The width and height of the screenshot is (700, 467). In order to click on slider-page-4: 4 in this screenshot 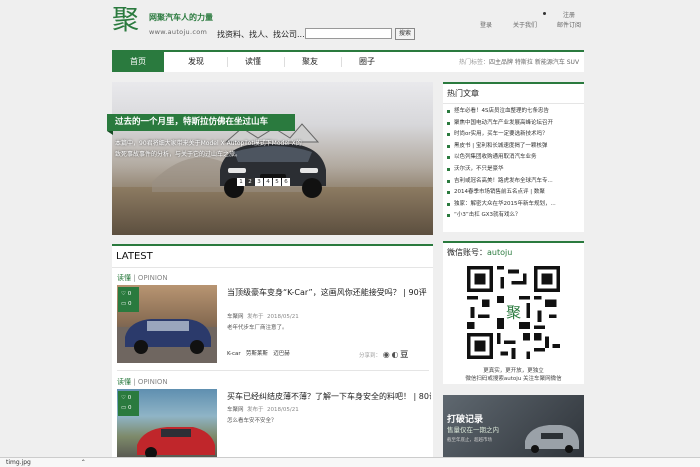, I will do `click(268, 182)`.